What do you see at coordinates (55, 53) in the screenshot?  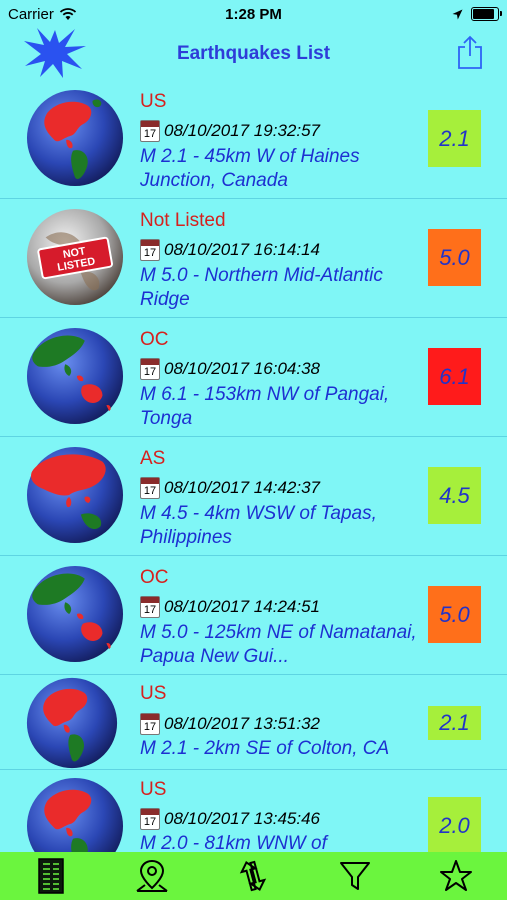 I see `app-logo-icon` at bounding box center [55, 53].